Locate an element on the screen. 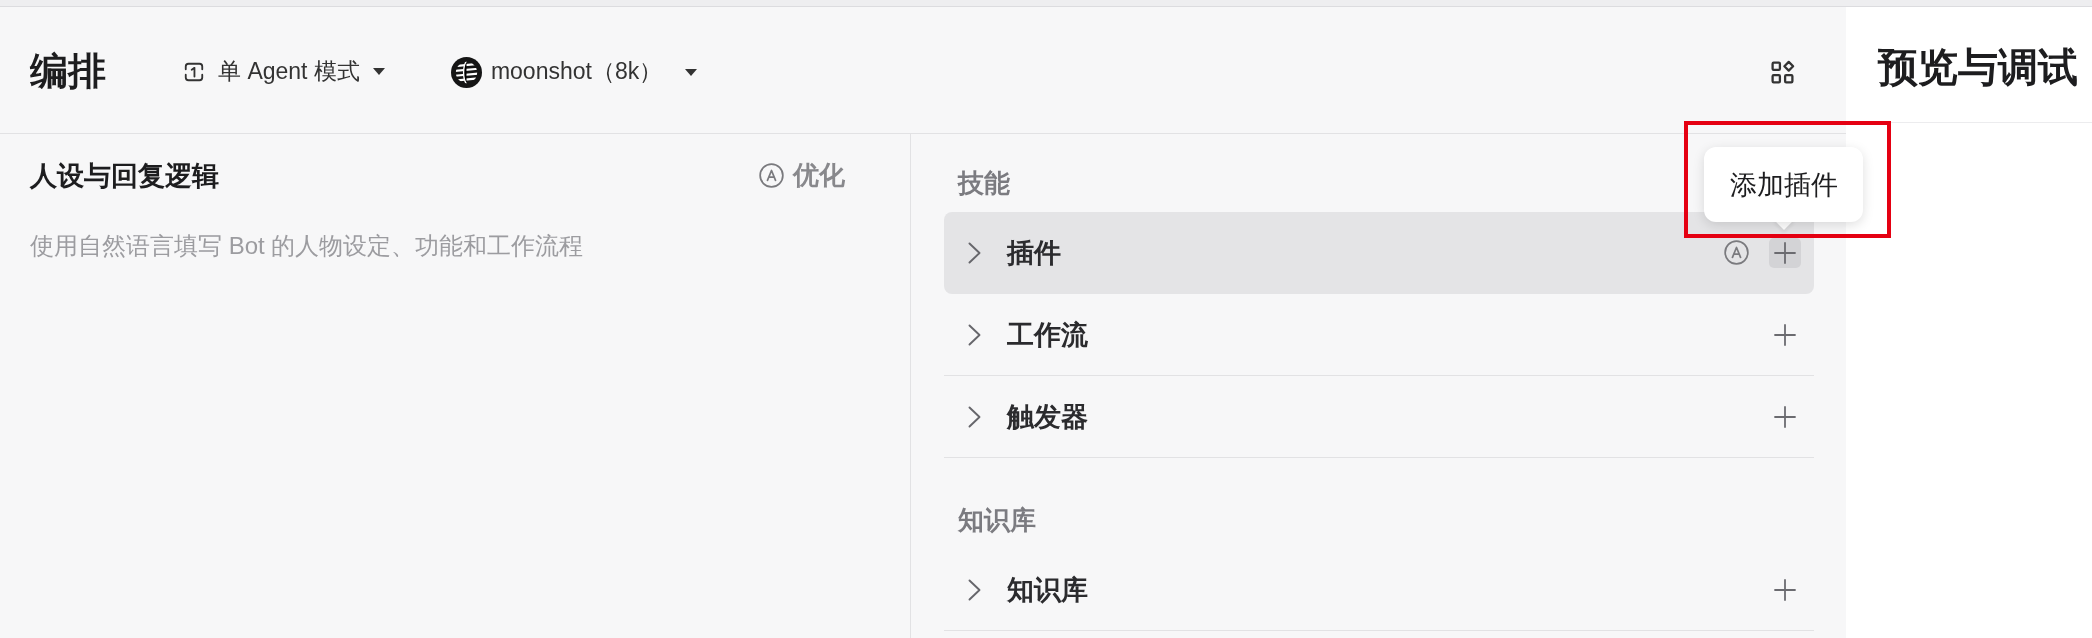 This screenshot has width=2092, height=638. skill-title: 知识库 is located at coordinates (1047, 590).